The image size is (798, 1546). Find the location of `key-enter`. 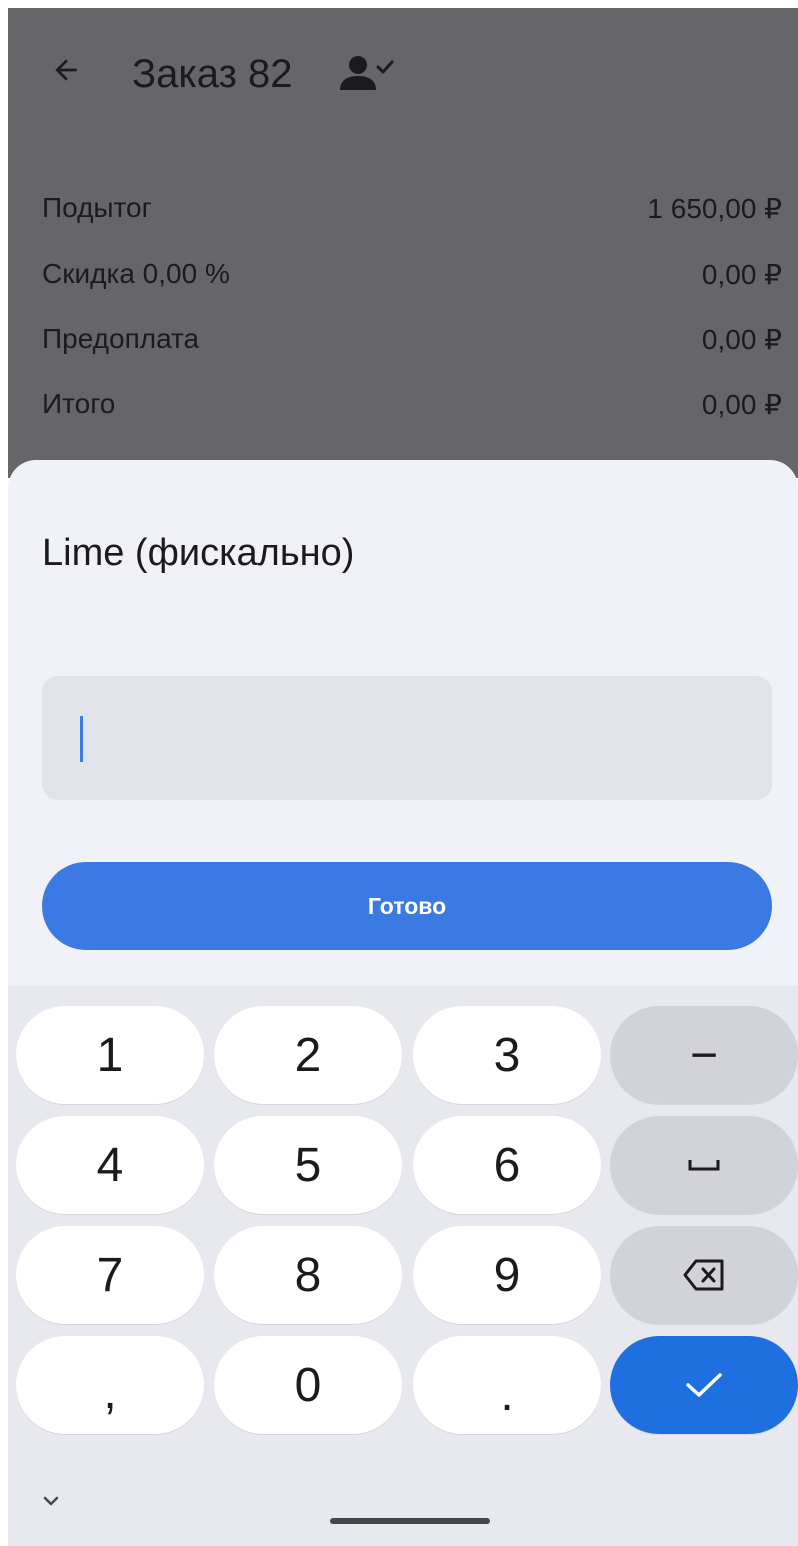

key-enter is located at coordinates (704, 1385).